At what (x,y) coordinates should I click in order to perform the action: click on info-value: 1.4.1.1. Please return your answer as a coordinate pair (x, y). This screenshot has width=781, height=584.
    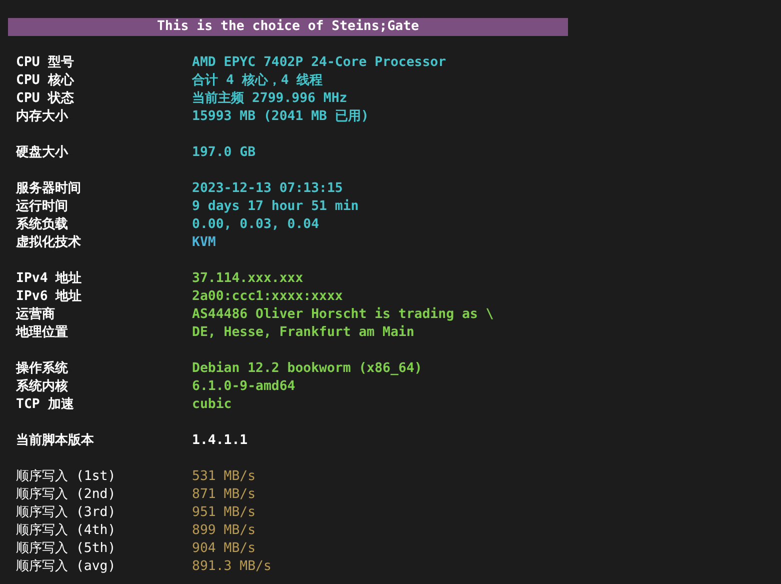
    Looking at the image, I should click on (220, 441).